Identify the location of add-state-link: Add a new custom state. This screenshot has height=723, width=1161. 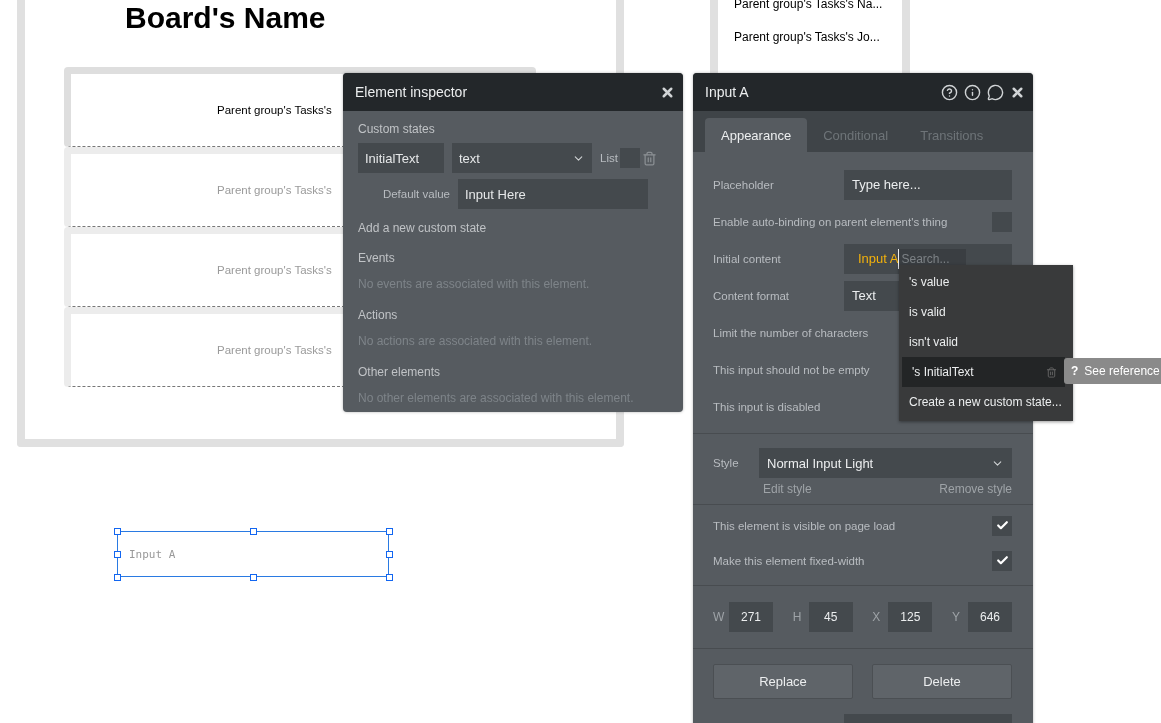
(513, 228).